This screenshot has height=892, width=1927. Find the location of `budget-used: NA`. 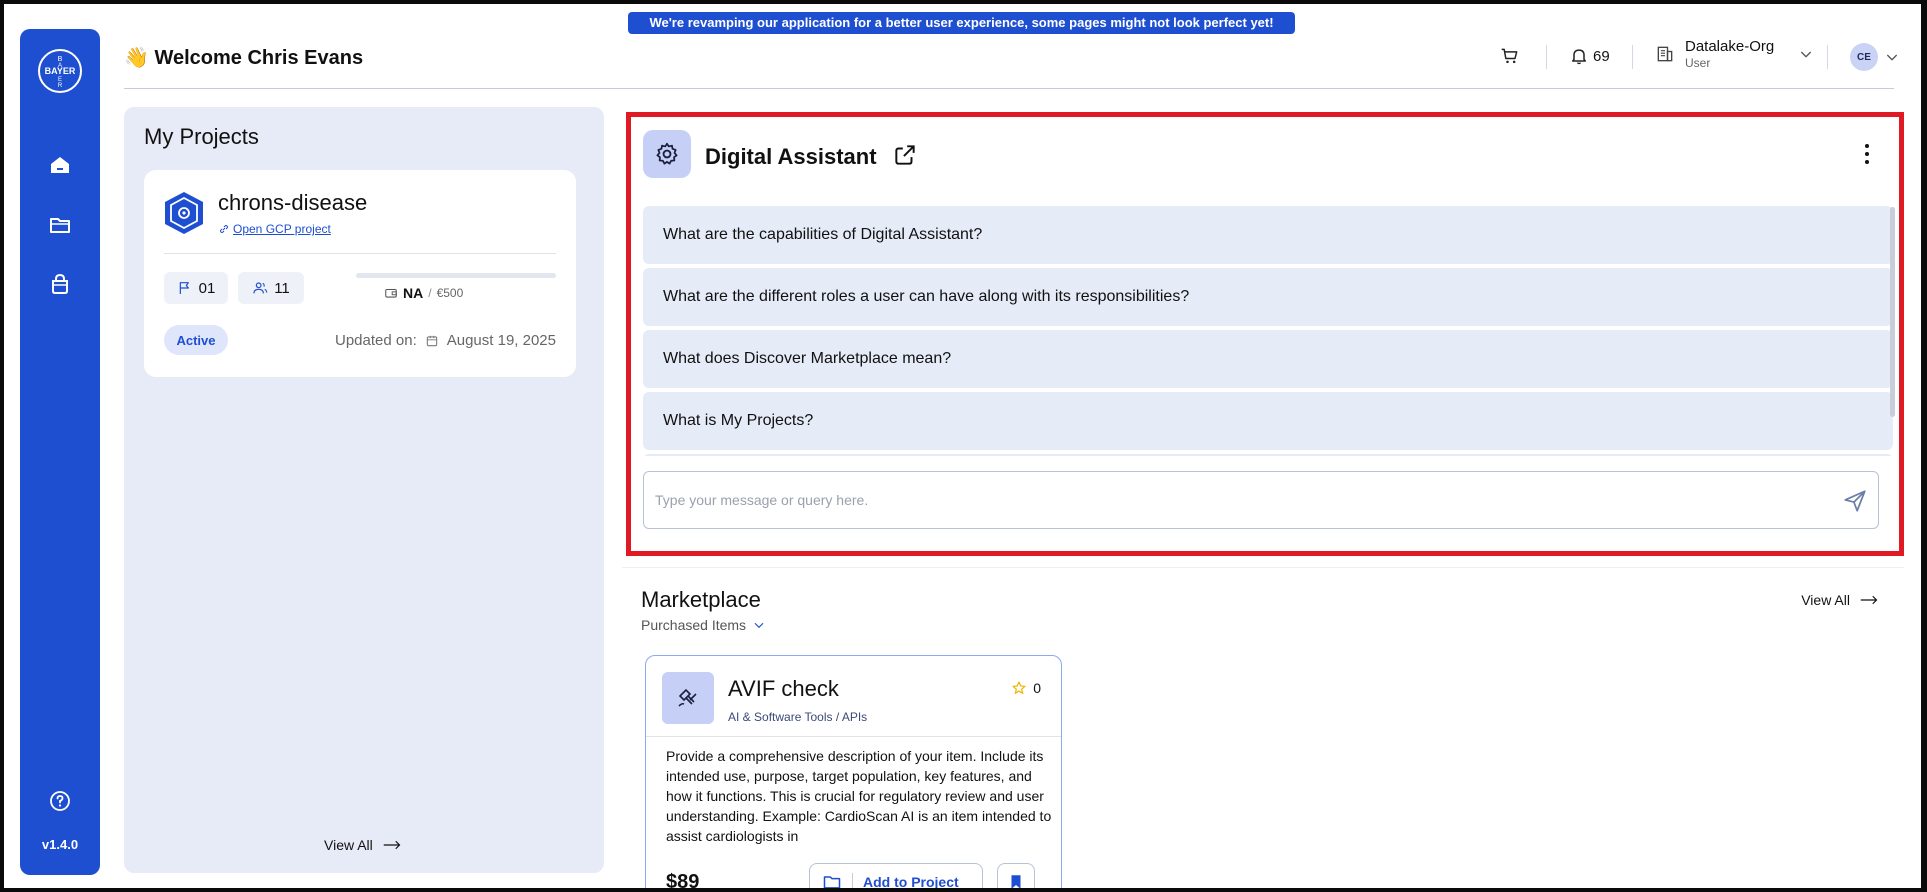

budget-used: NA is located at coordinates (413, 293).